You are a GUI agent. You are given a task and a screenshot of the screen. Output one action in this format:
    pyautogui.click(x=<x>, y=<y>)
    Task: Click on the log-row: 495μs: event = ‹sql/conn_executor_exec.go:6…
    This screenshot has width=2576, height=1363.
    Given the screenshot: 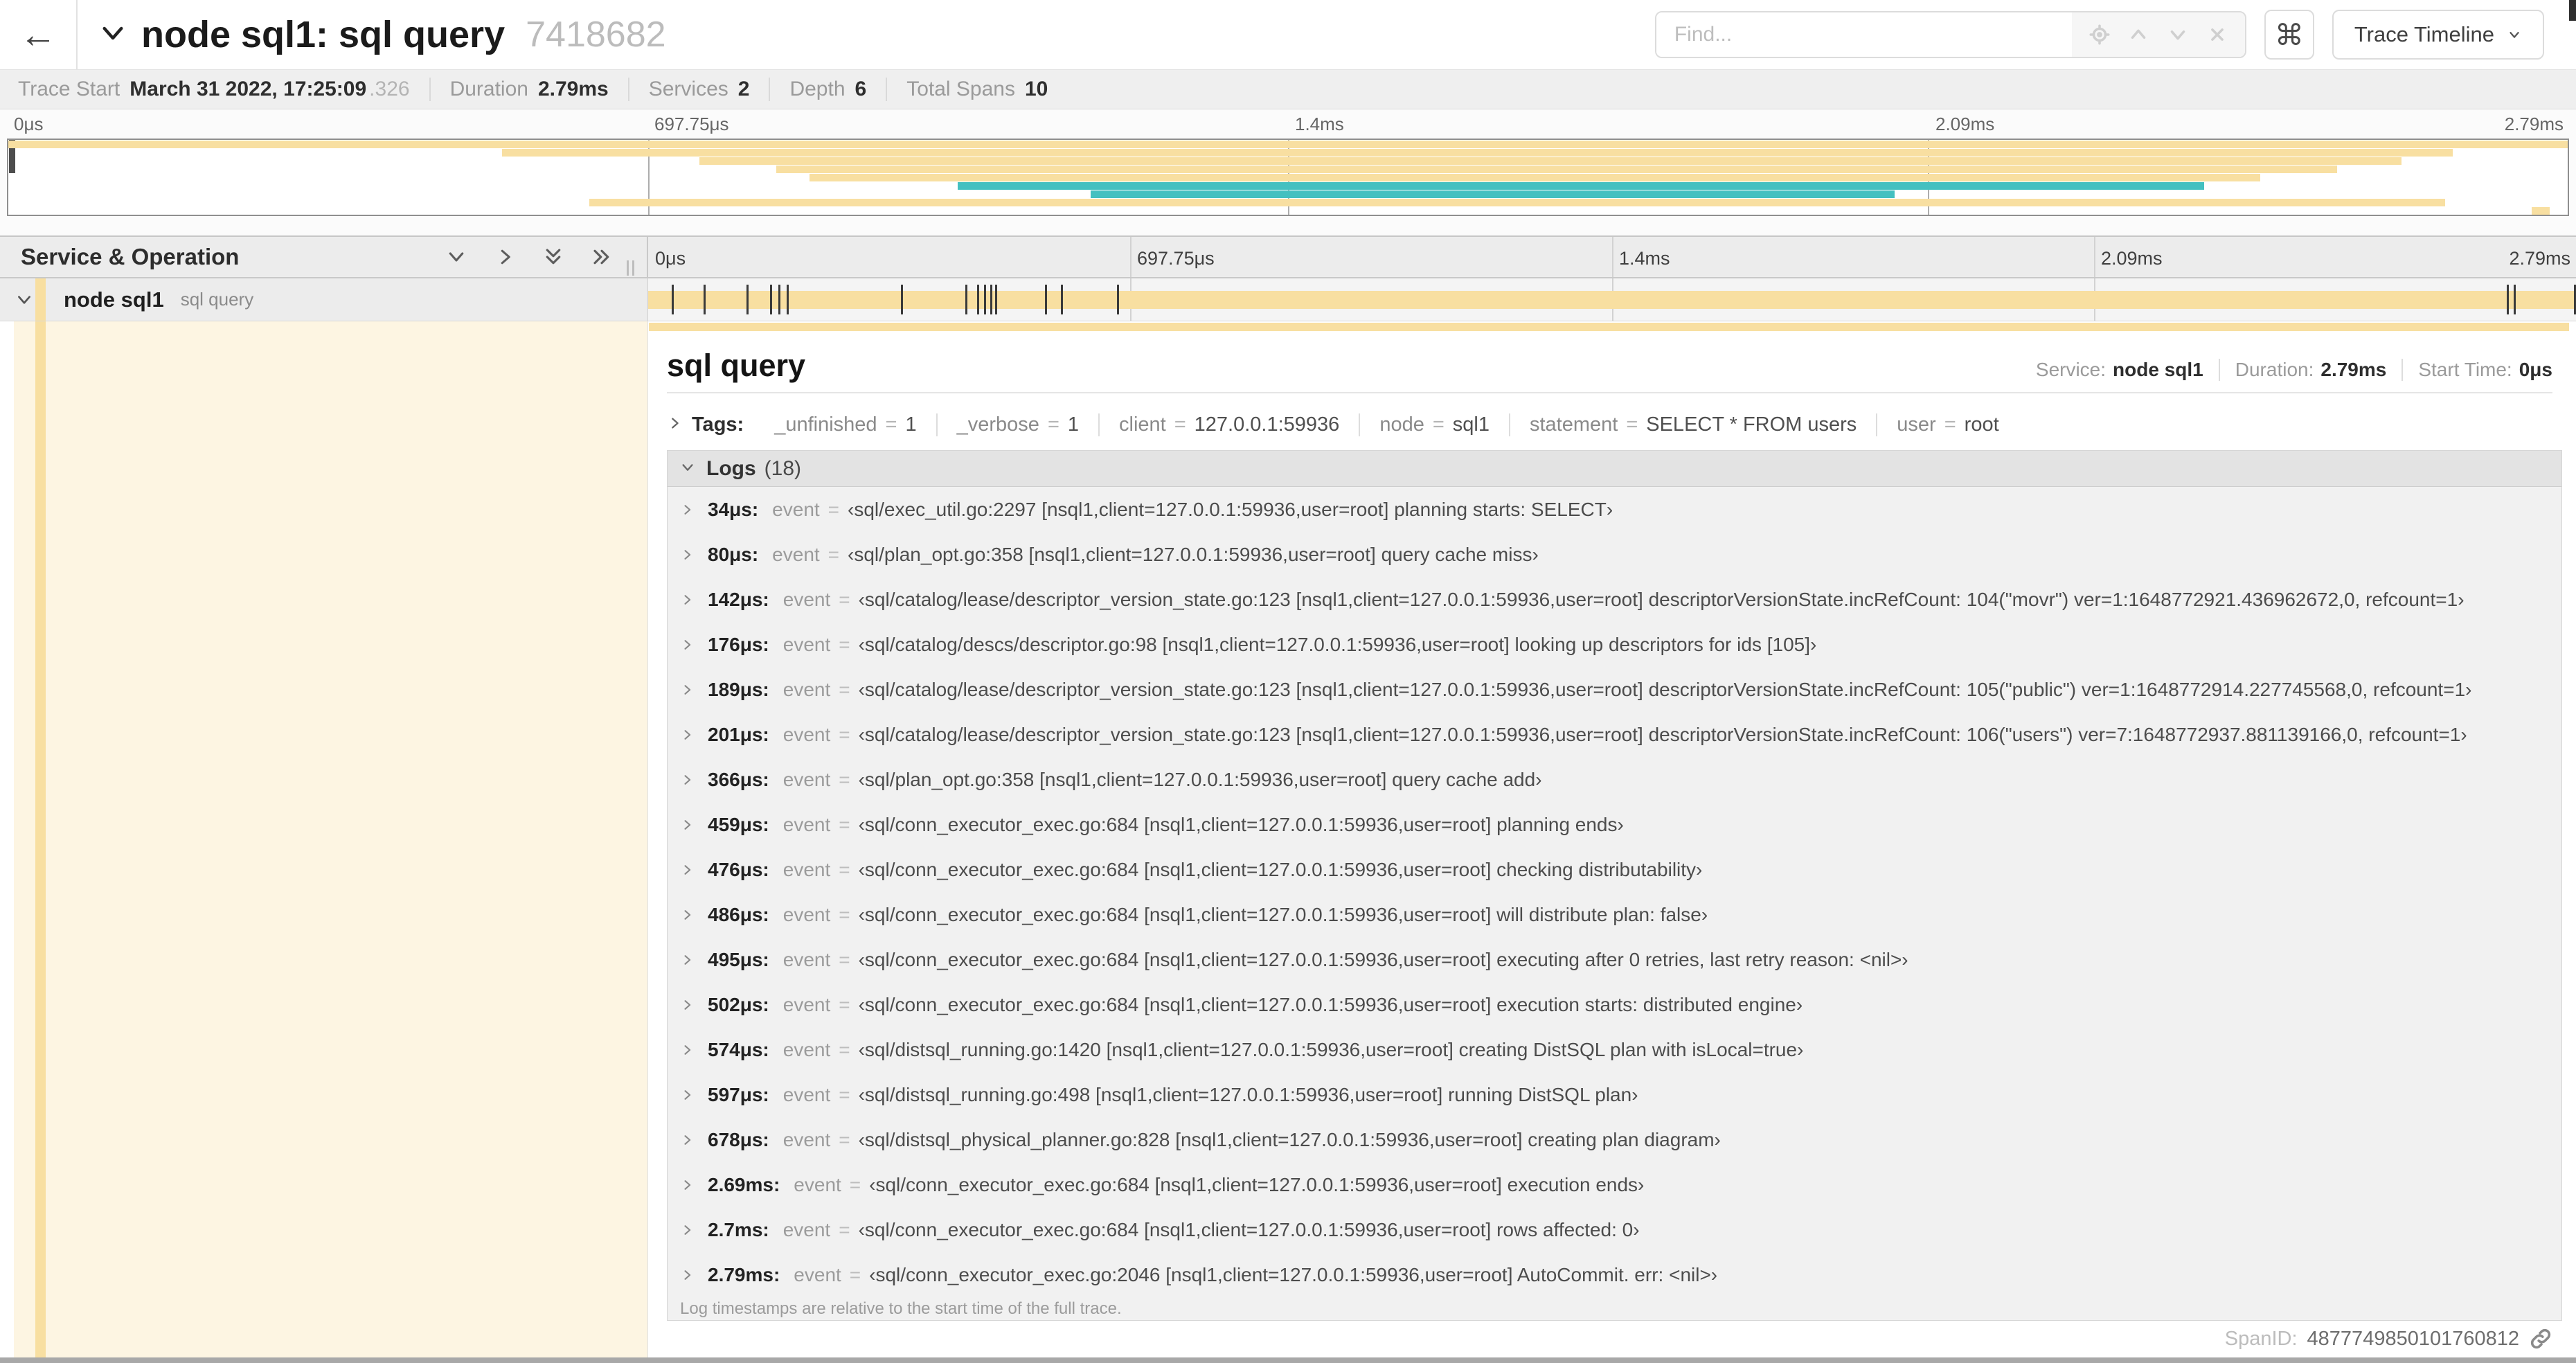 What is the action you would take?
    pyautogui.click(x=1615, y=959)
    